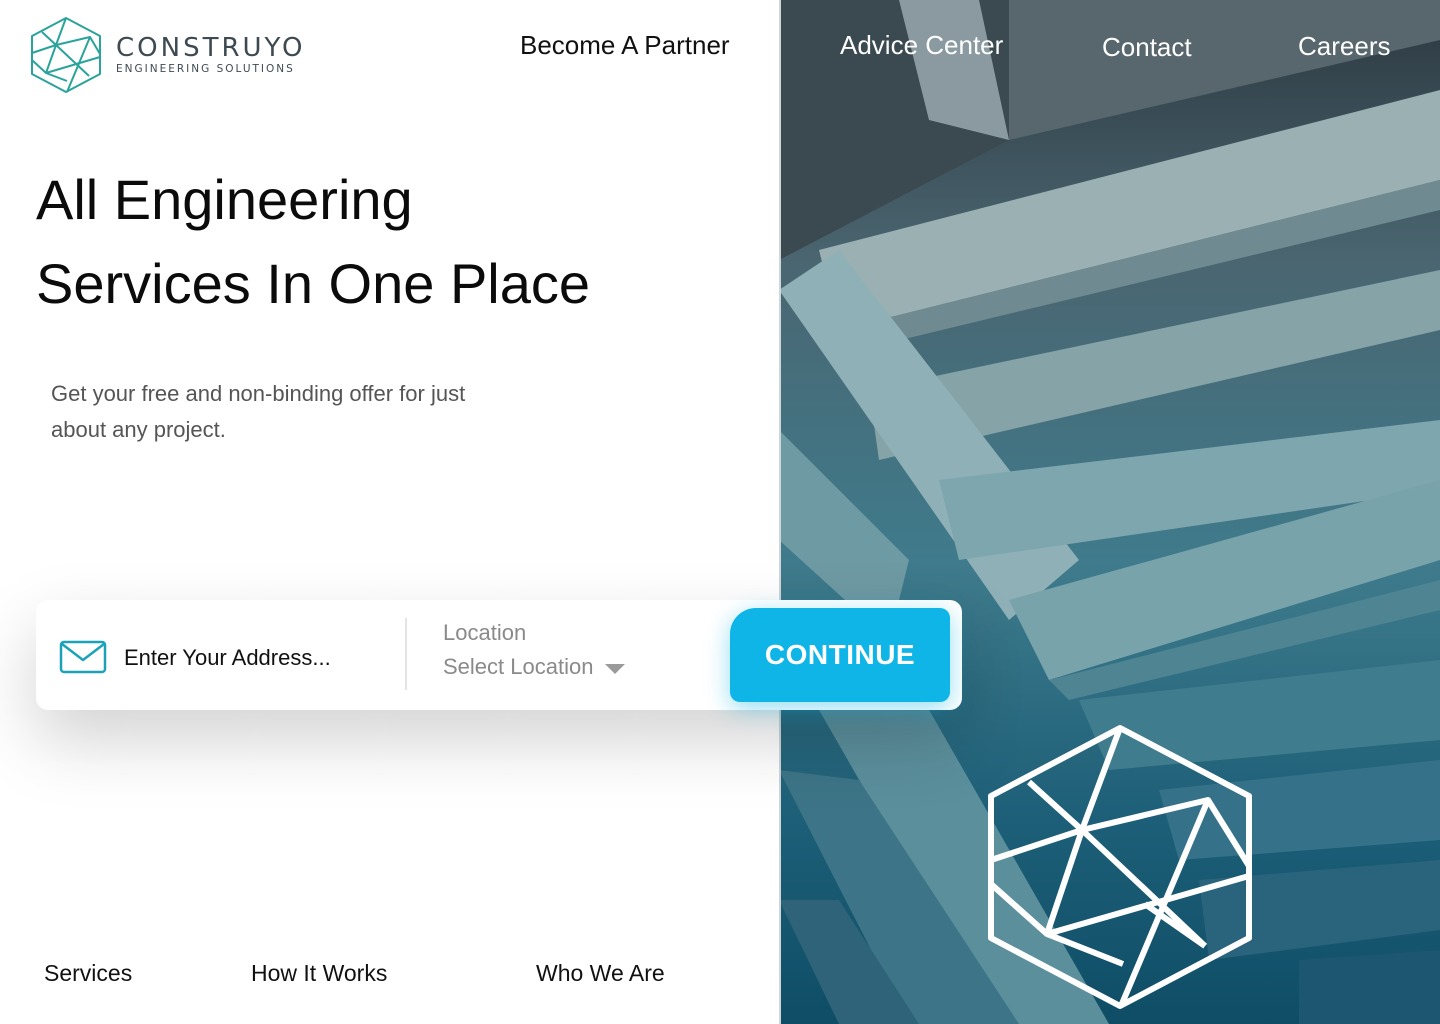 This screenshot has height=1024, width=1440. What do you see at coordinates (406, 654) in the screenshot?
I see `field-divider` at bounding box center [406, 654].